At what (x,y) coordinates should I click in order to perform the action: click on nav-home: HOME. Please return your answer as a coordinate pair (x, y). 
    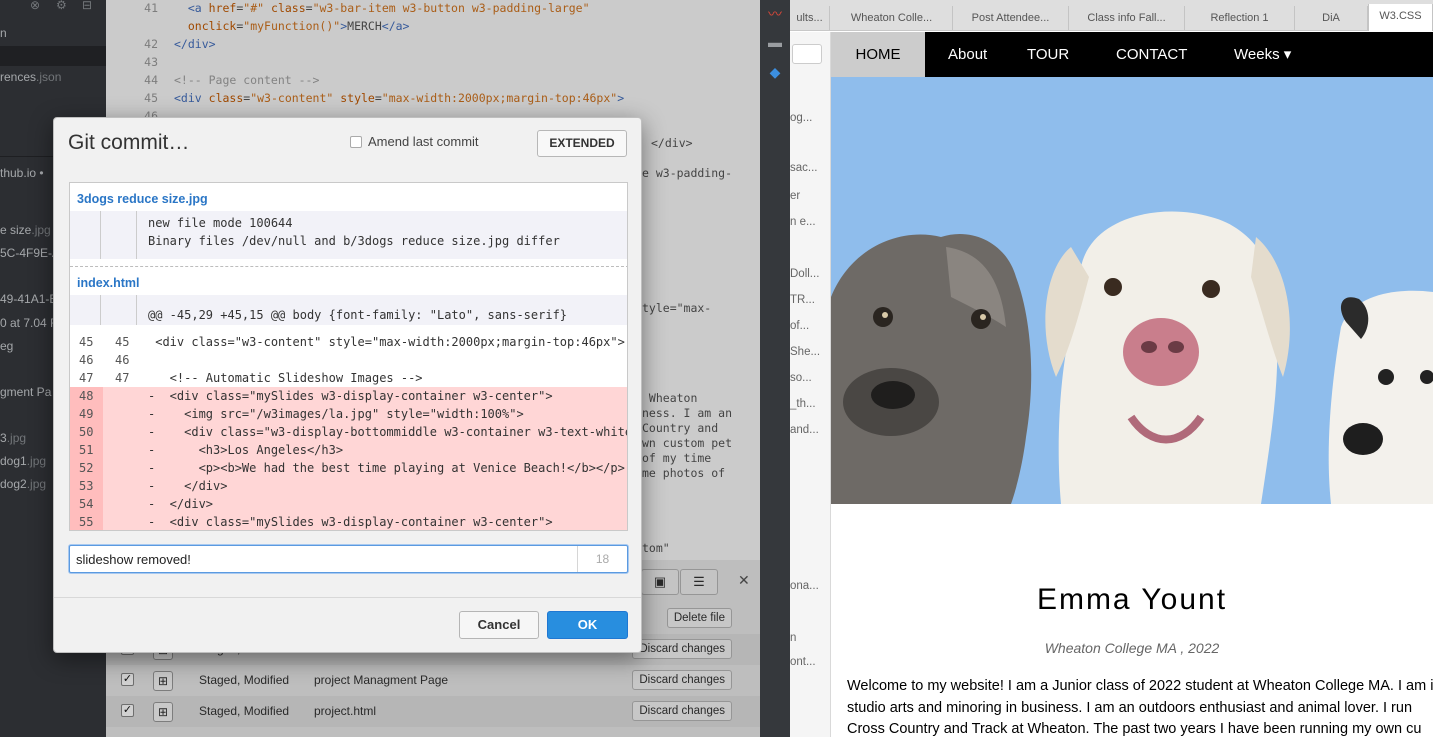
    Looking at the image, I should click on (878, 54).